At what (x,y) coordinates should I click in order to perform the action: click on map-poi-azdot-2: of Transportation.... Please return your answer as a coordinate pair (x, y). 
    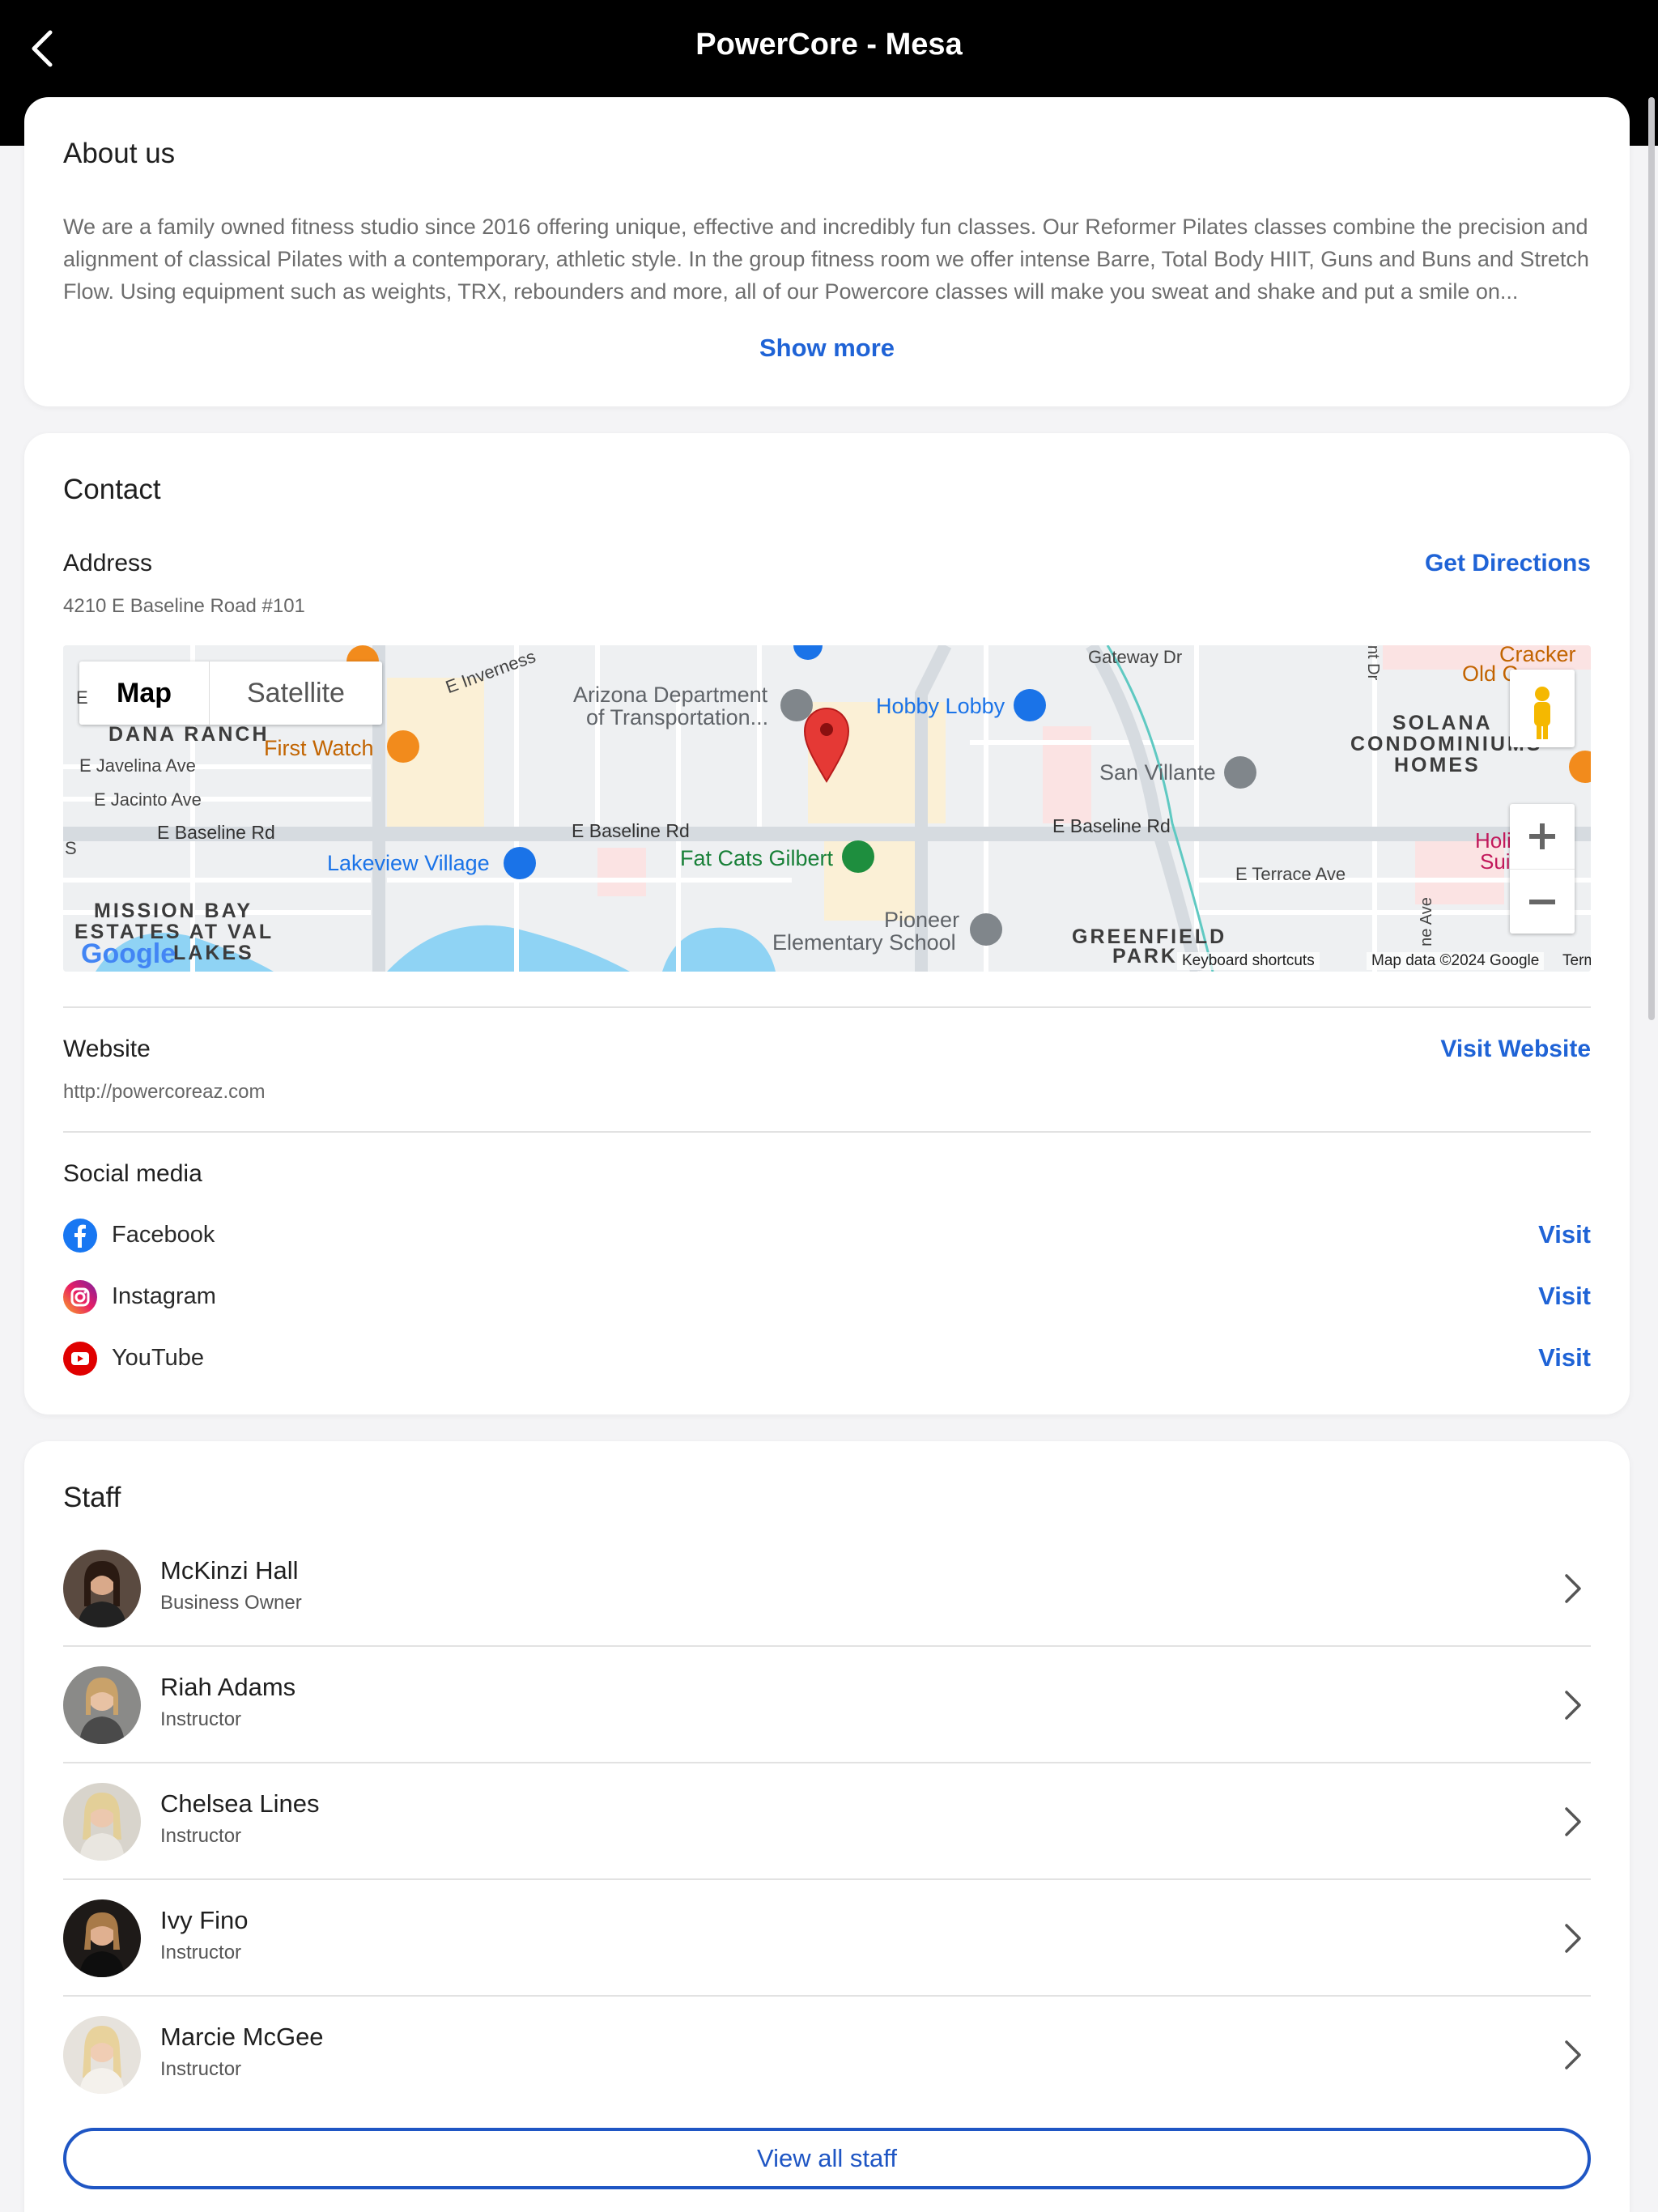
    Looking at the image, I should click on (677, 718).